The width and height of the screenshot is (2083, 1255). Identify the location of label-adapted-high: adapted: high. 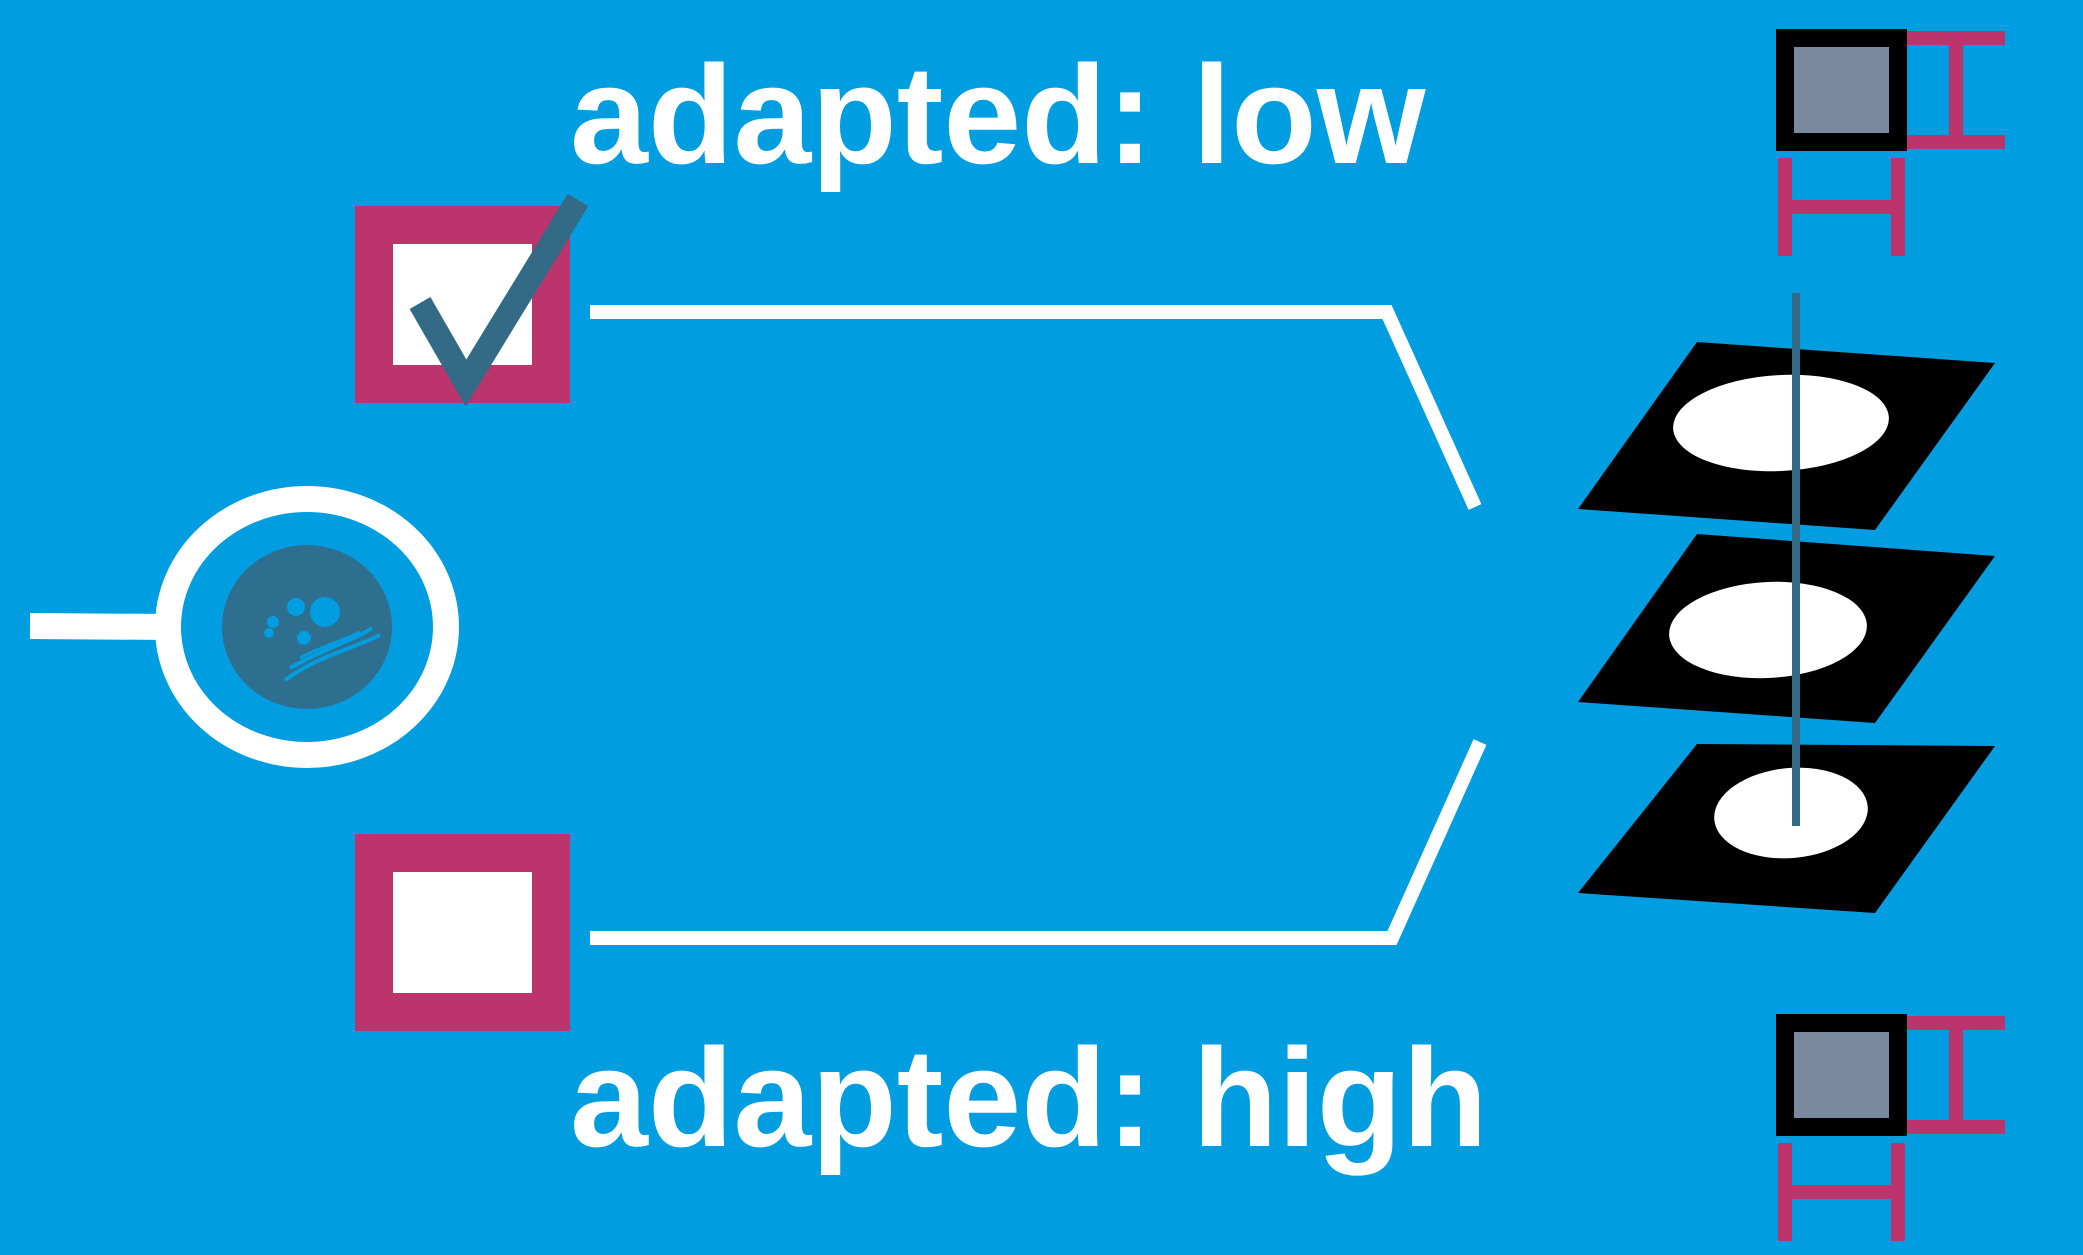
(1029, 1097).